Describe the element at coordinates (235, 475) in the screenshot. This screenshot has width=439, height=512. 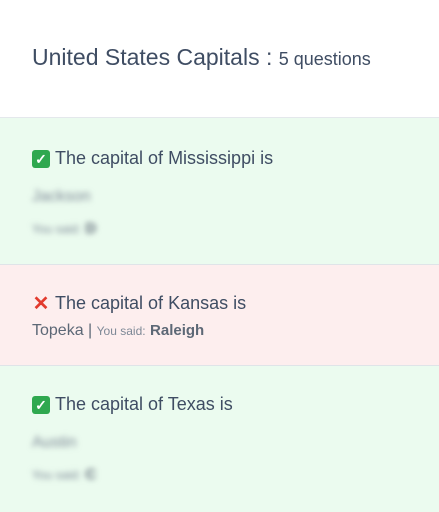
I see `you-said-row: You said: C` at that location.